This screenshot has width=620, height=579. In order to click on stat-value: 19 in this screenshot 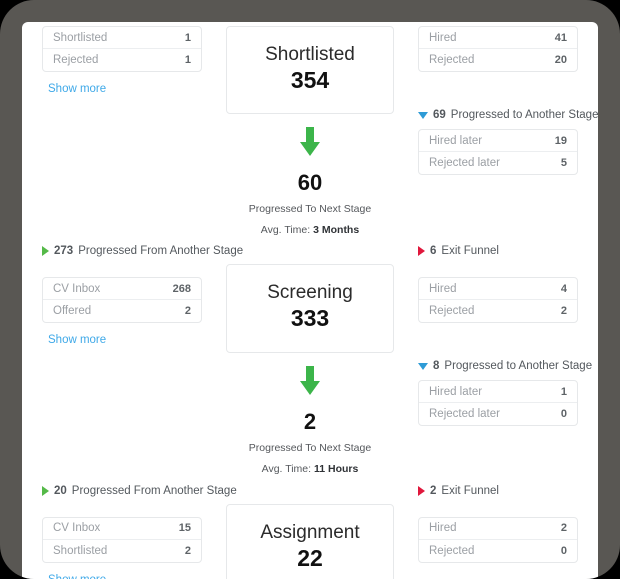, I will do `click(560, 140)`.